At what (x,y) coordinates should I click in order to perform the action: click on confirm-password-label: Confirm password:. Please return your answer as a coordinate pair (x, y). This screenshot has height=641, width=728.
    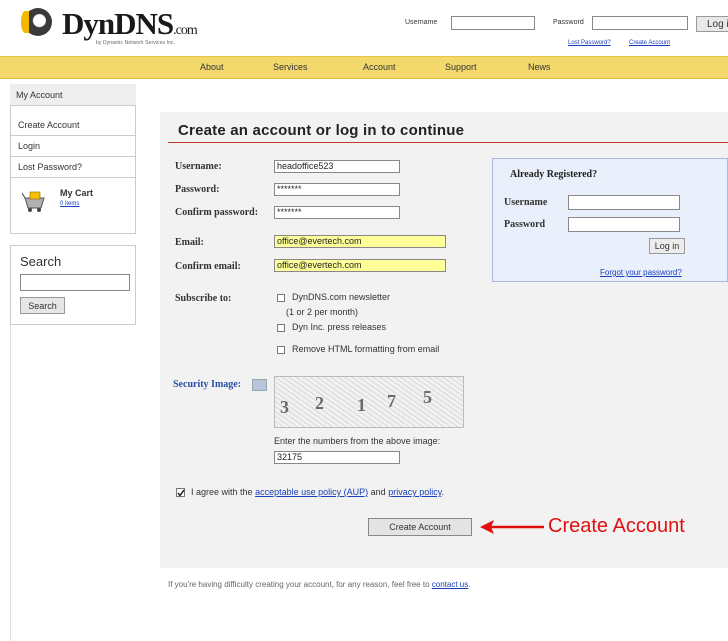
    Looking at the image, I should click on (217, 212).